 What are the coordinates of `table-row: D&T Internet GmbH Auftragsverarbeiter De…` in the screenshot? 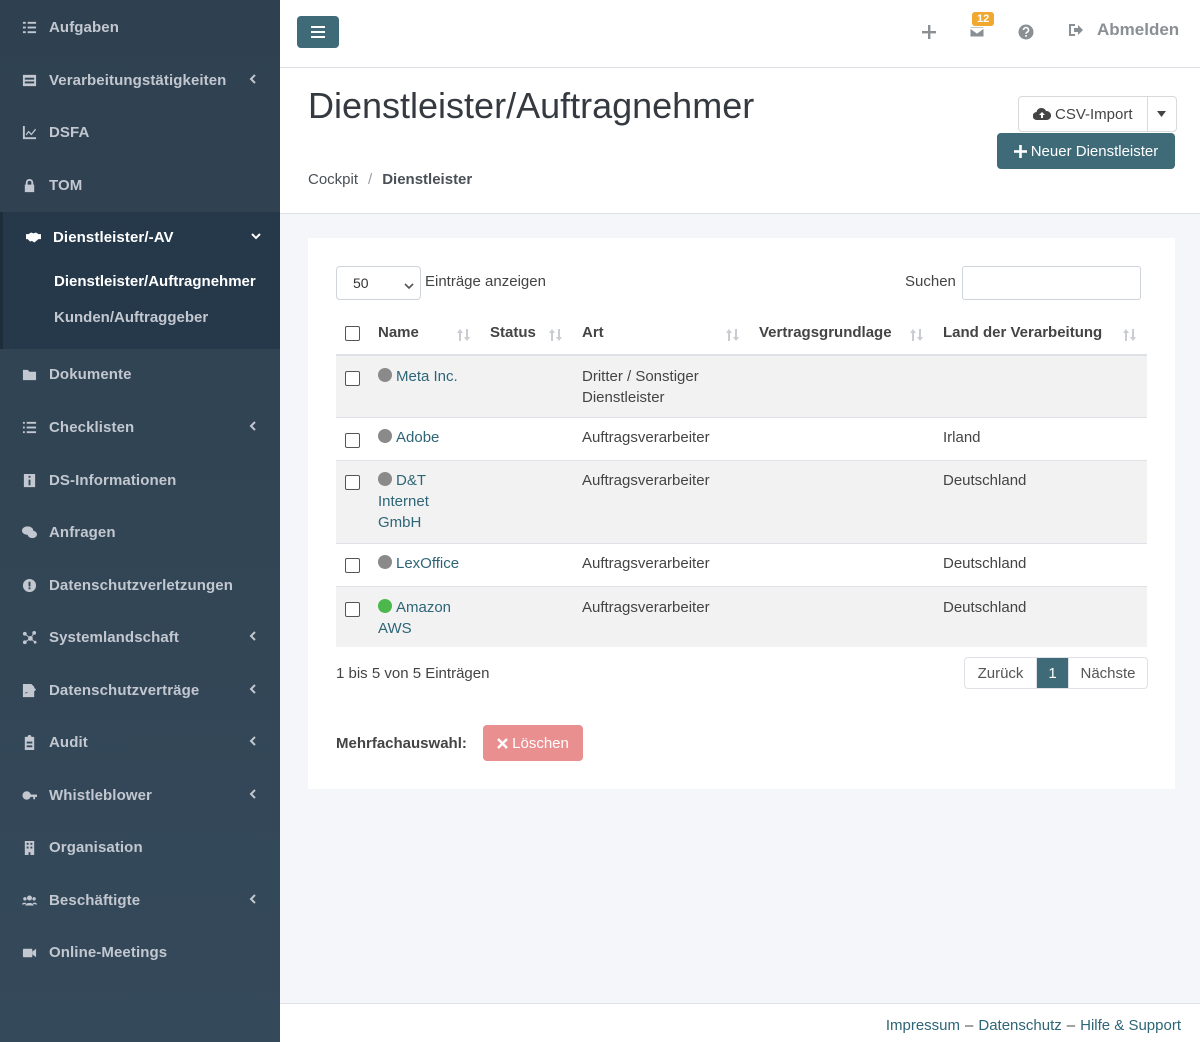 It's located at (741, 502).